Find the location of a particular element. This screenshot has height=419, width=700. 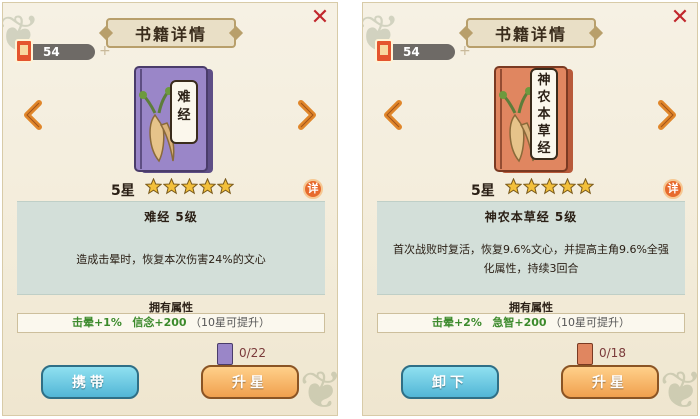

book-cover: 神 农 本 草 经 is located at coordinates (534, 120).